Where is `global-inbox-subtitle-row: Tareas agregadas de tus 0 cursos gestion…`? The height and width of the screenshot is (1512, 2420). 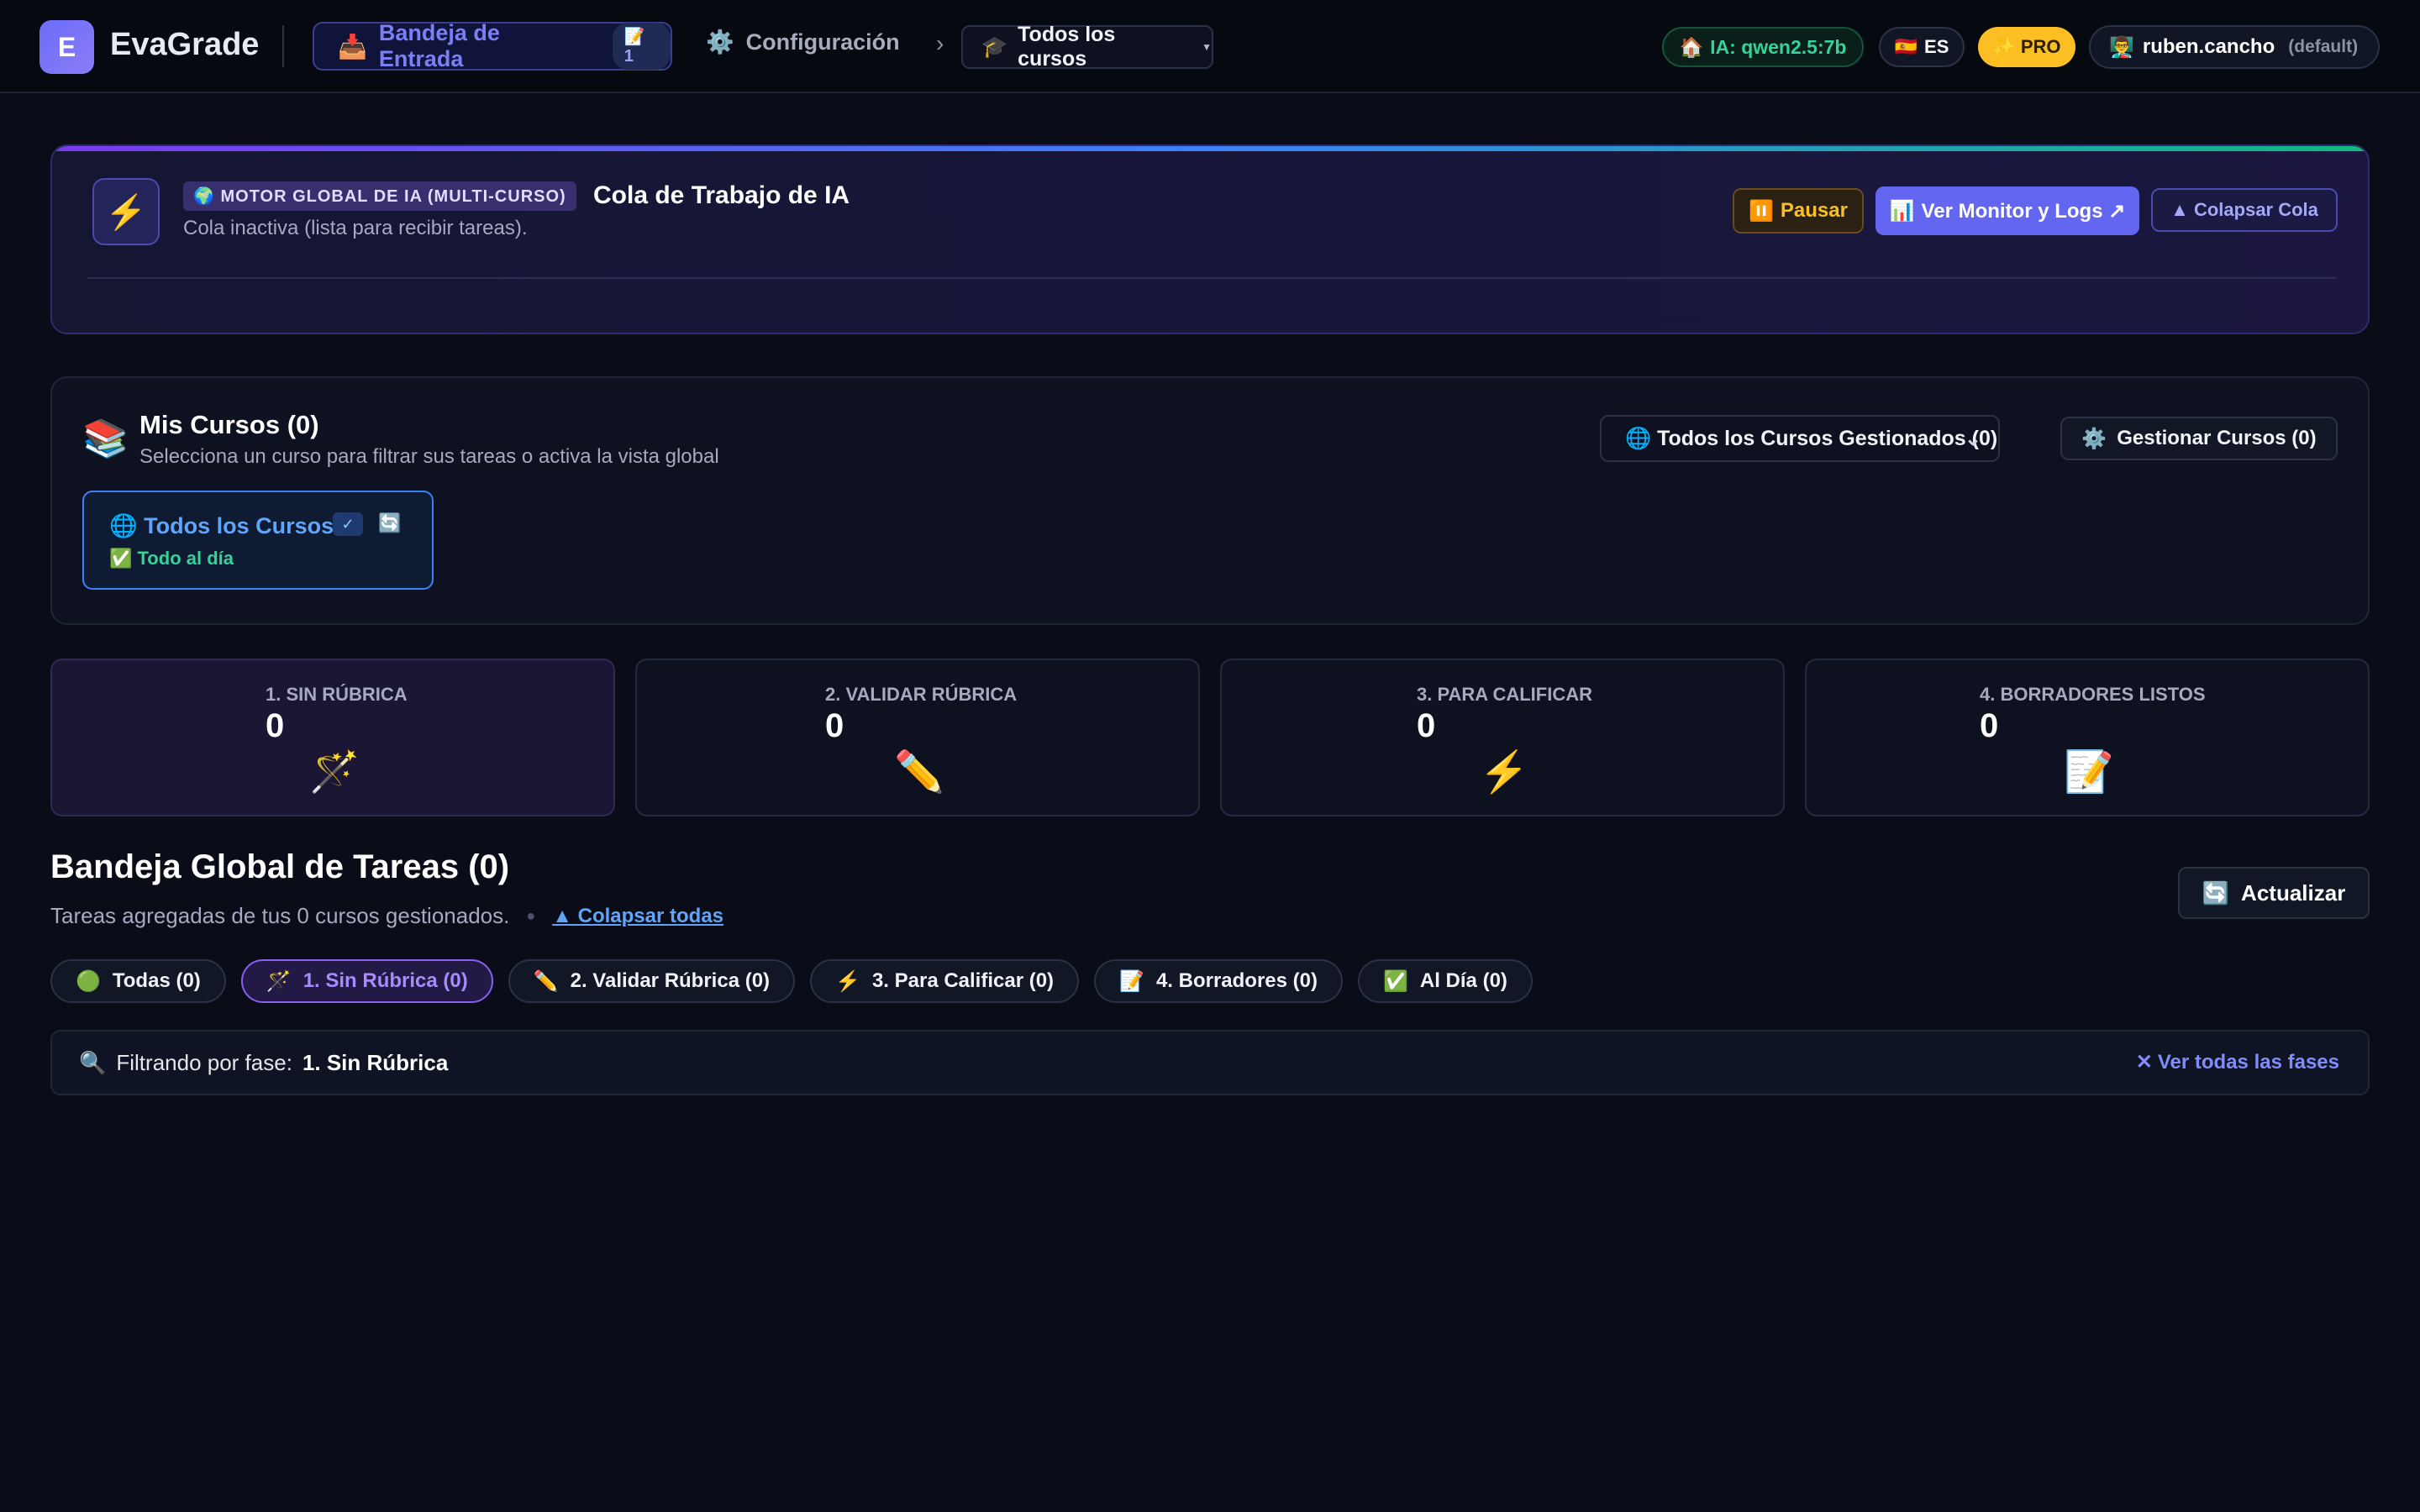 global-inbox-subtitle-row: Tareas agregadas de tus 0 cursos gestion… is located at coordinates (386, 916).